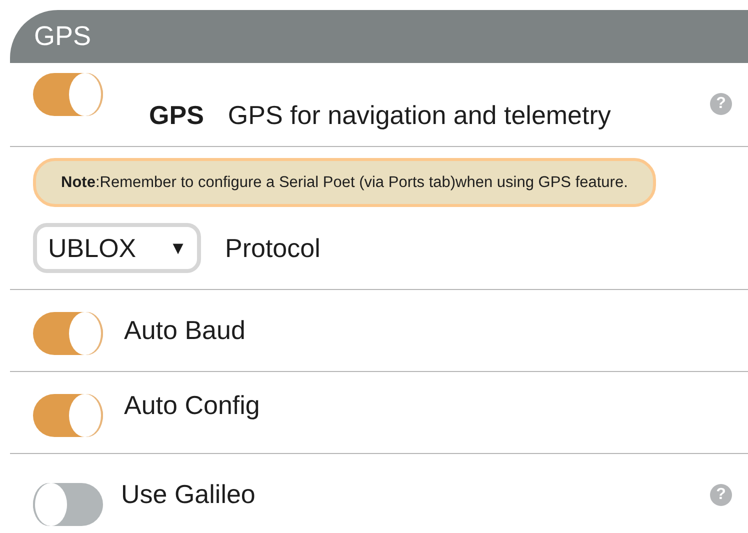 The width and height of the screenshot is (748, 533). Describe the element at coordinates (188, 494) in the screenshot. I see `setting-label: Use Galileo` at that location.